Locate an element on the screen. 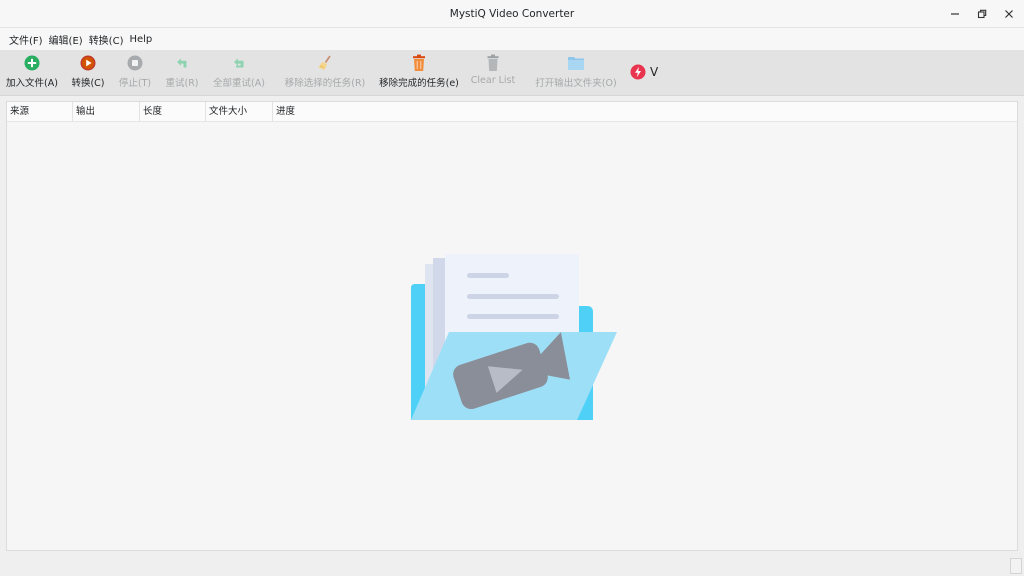 The height and width of the screenshot is (576, 1024). menu-file: 文件(F) is located at coordinates (26, 39).